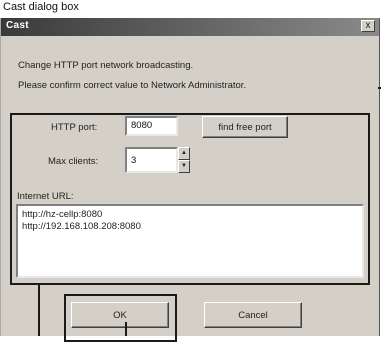  I want to click on internet-url-label: Internet URL:, so click(45, 196).